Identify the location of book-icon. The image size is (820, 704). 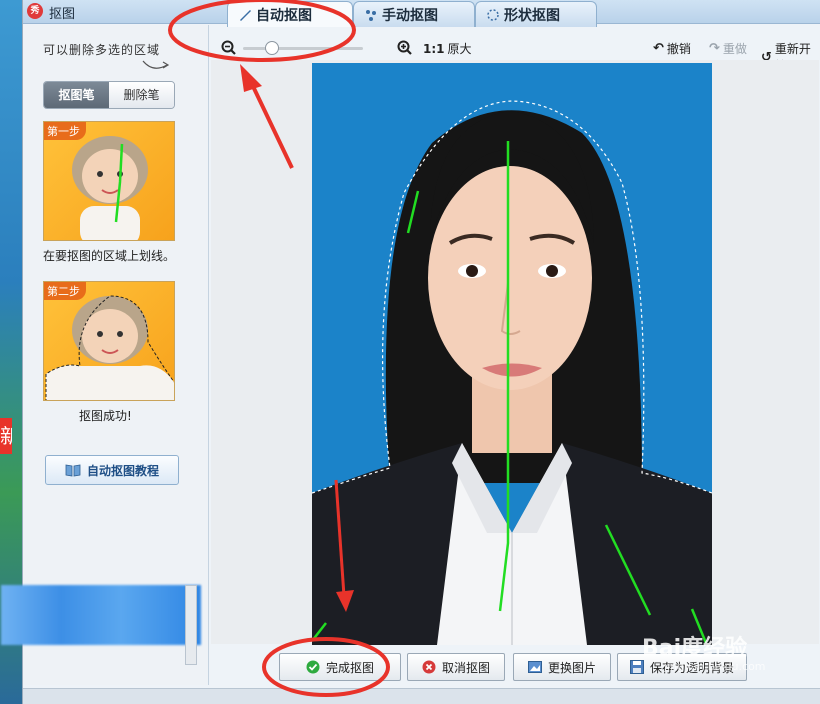
(73, 470).